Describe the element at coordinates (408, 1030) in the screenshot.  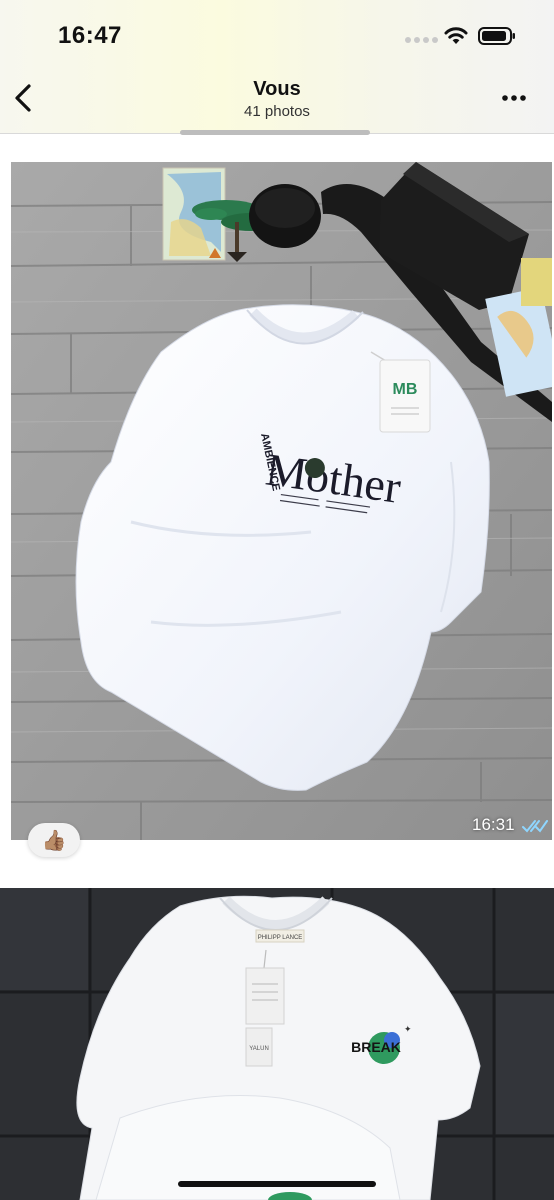
I see `sparkle-icon: ✦` at that location.